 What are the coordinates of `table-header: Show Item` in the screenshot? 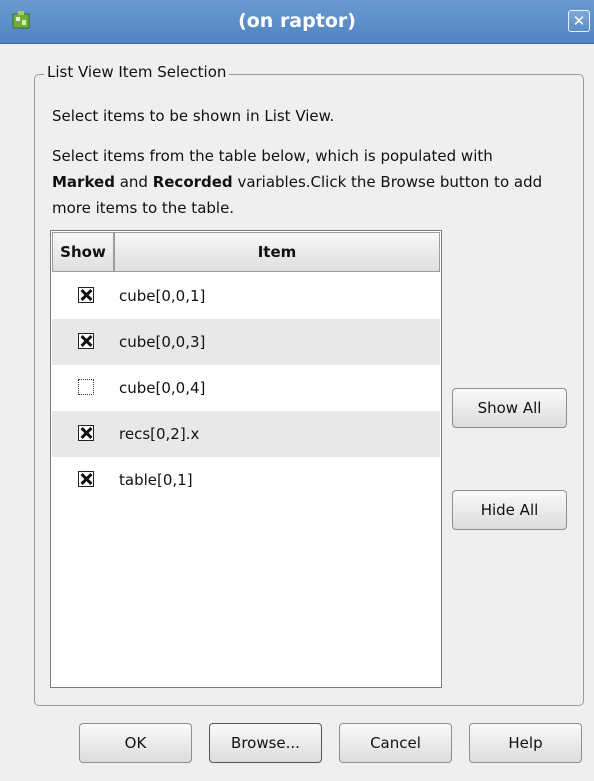 It's located at (246, 252).